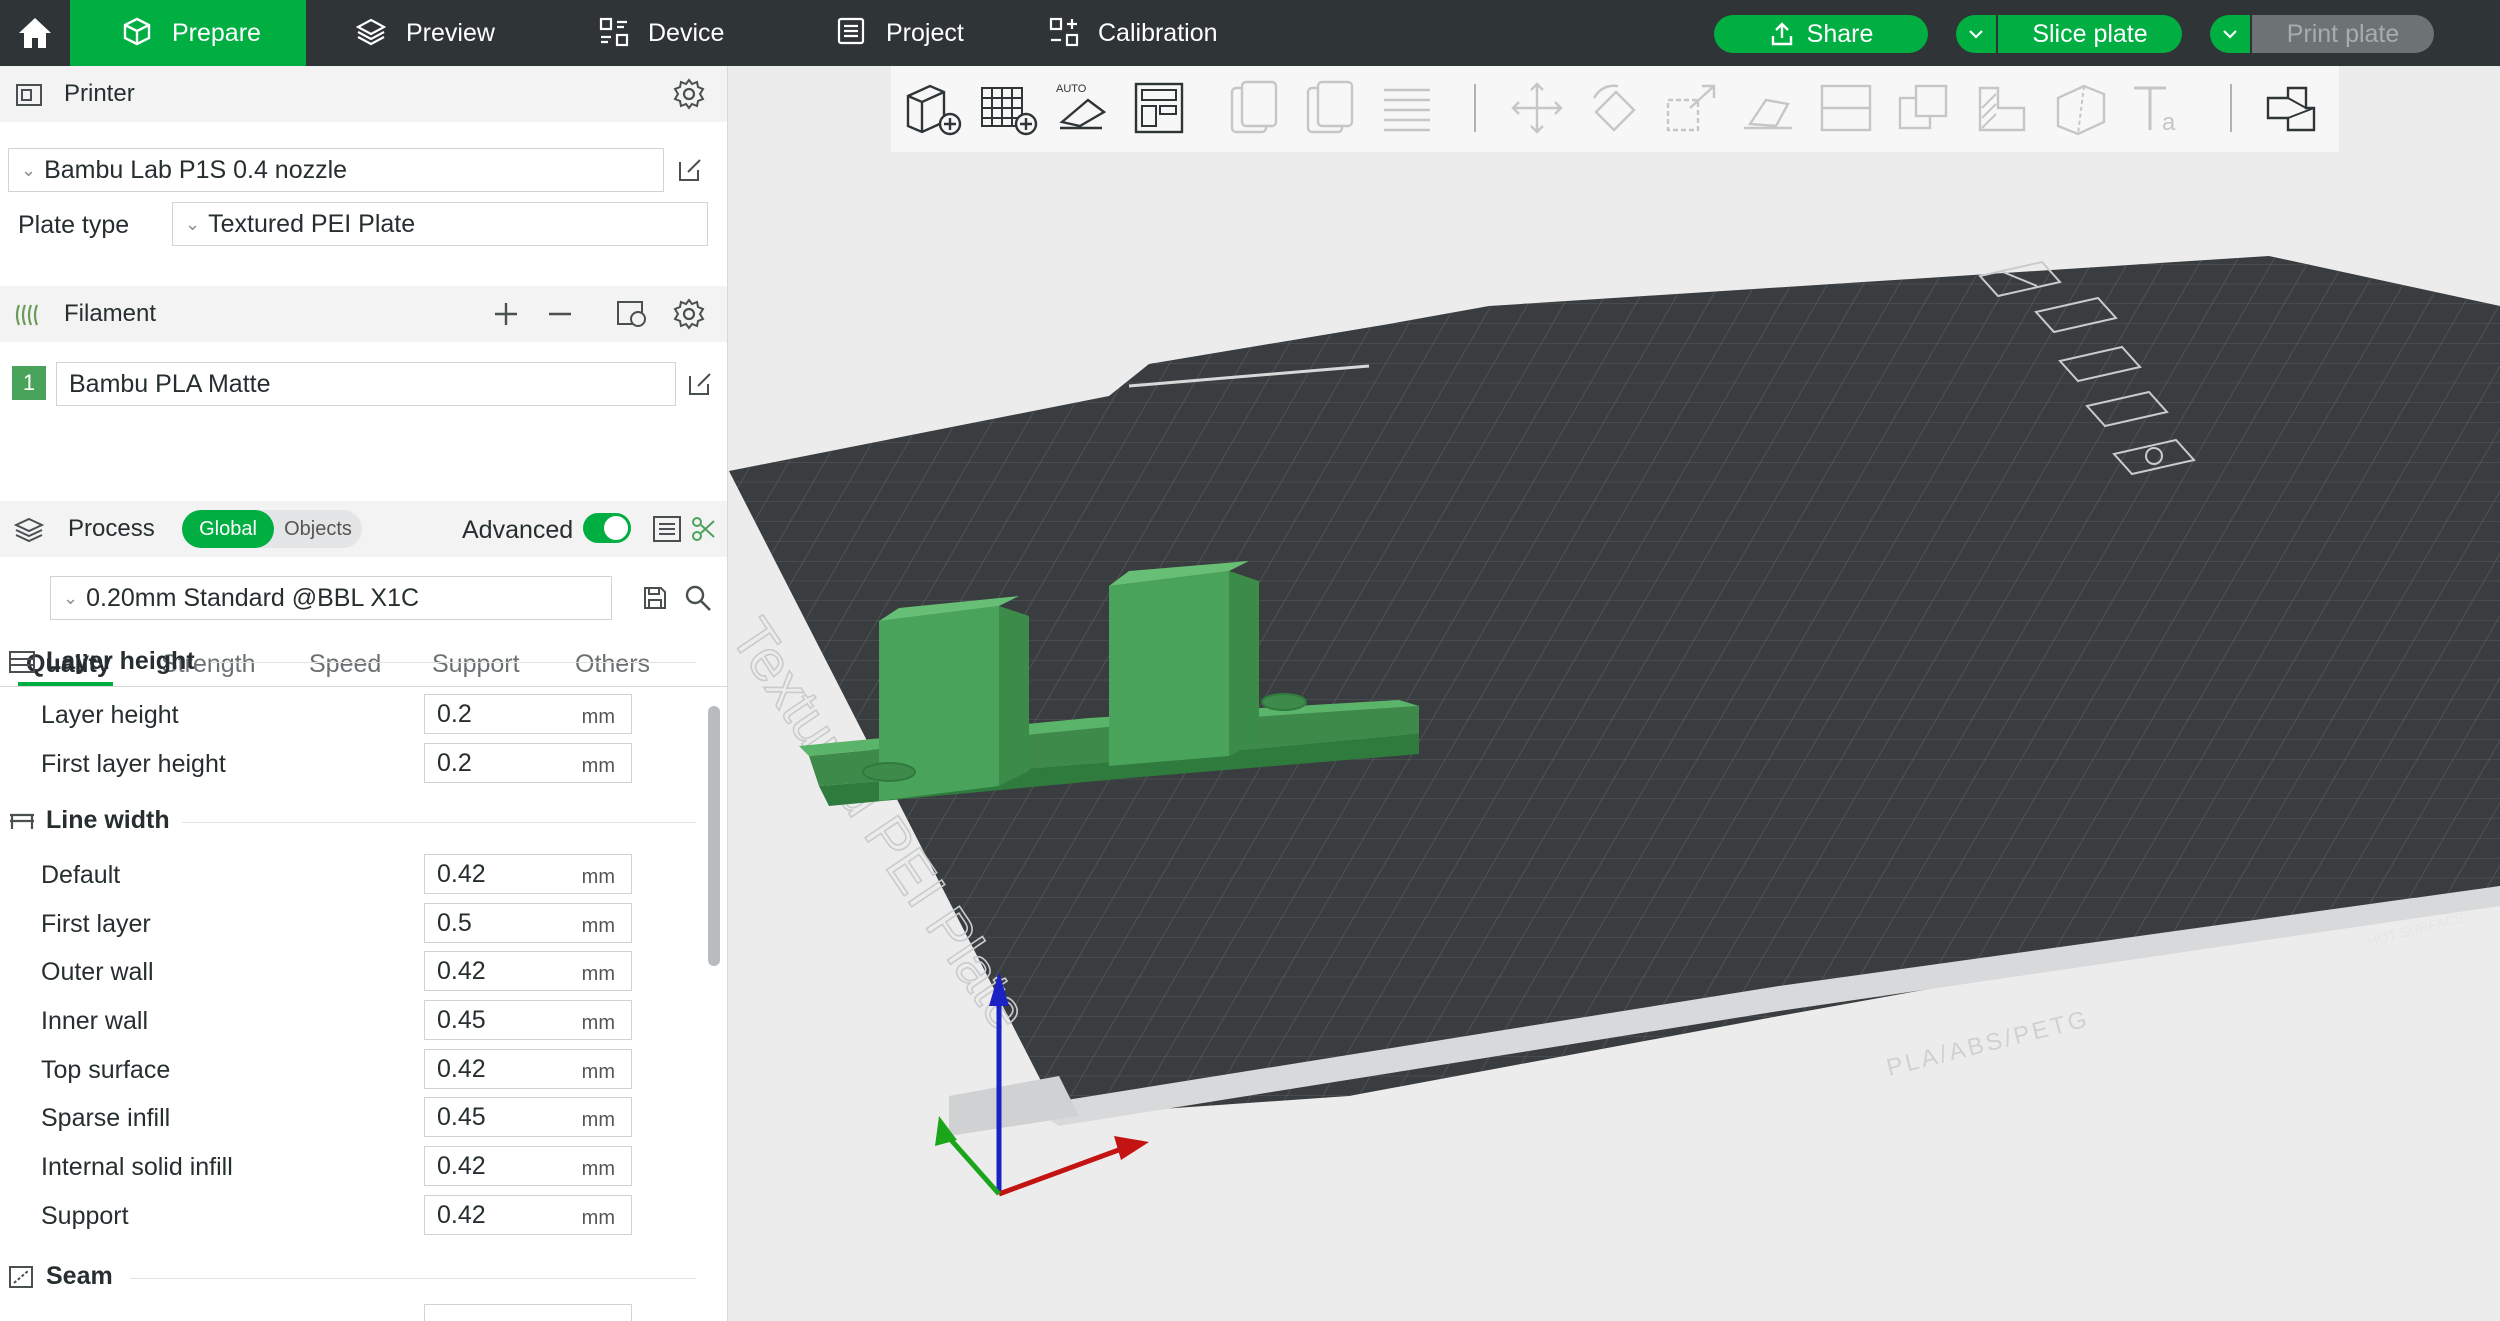 This screenshot has width=2500, height=1321. What do you see at coordinates (528, 923) in the screenshot?
I see `first-layer-line-width-input: 0.5 mm` at bounding box center [528, 923].